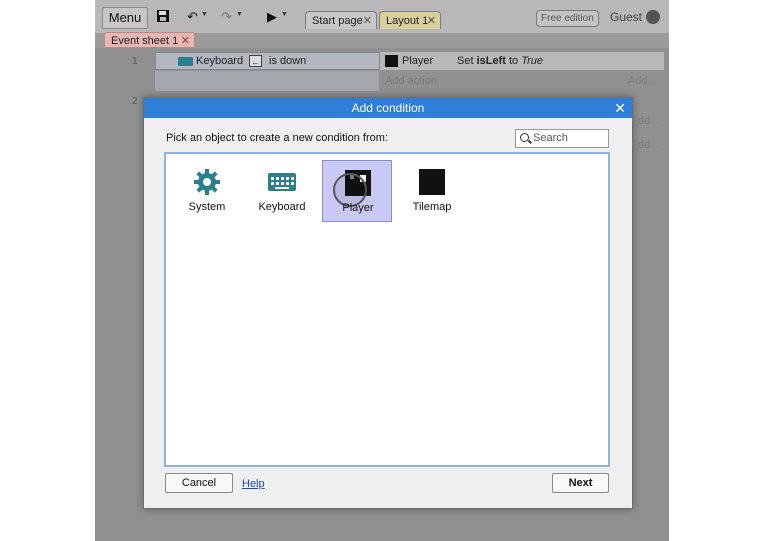 Image resolution: width=763 pixels, height=541 pixels. I want to click on save-icon, so click(163, 18).